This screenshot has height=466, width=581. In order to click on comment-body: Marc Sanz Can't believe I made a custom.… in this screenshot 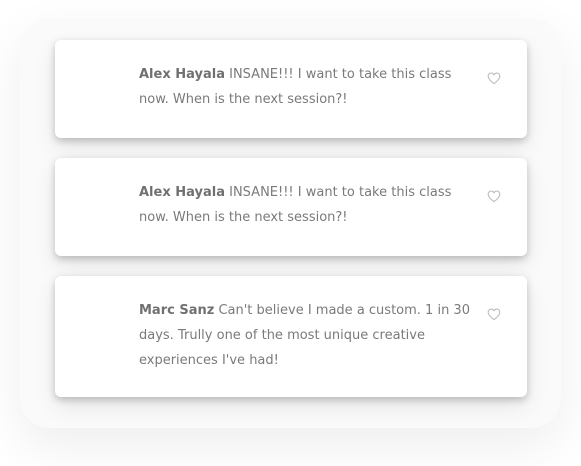, I will do `click(305, 335)`.